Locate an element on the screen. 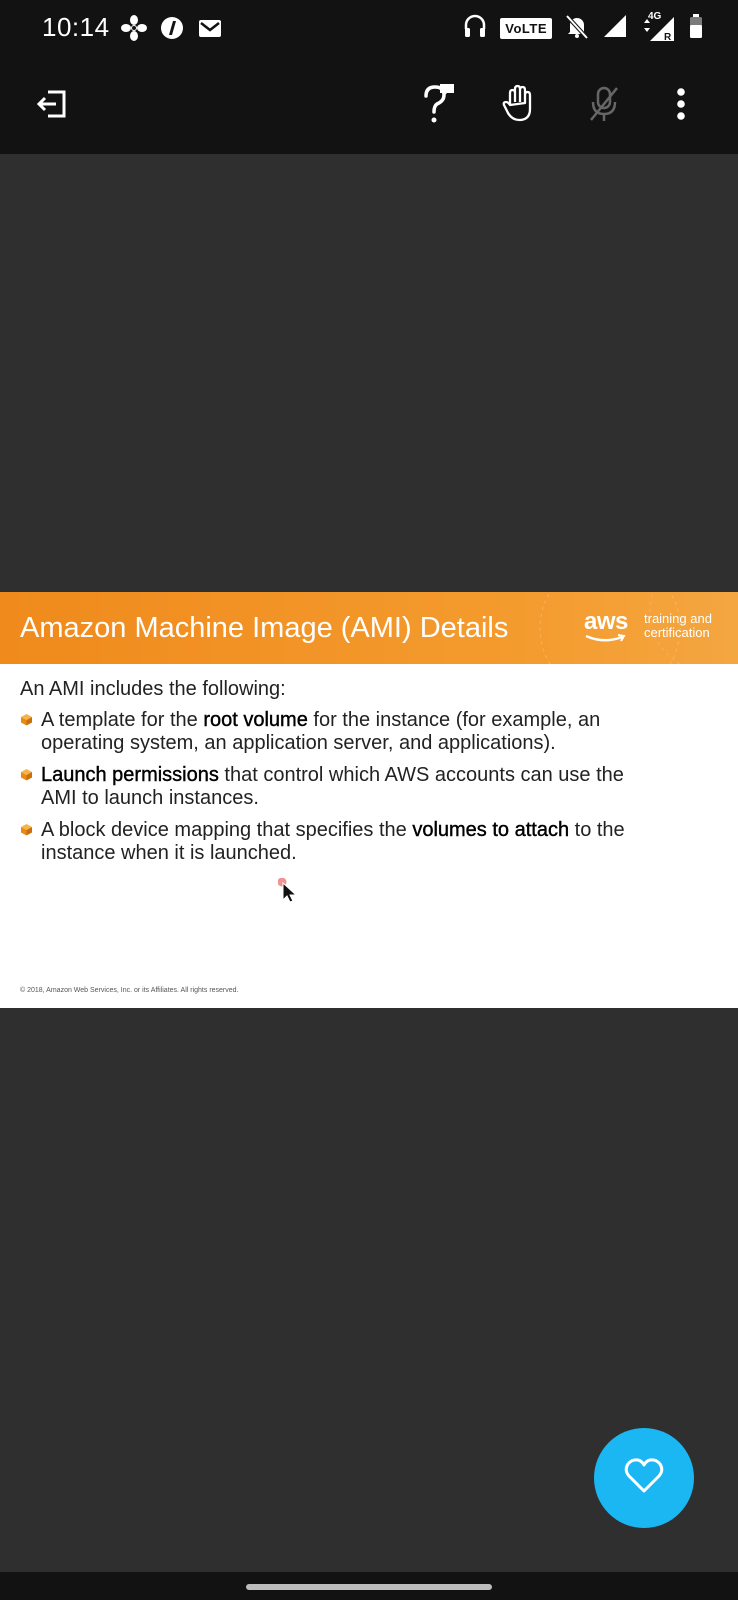 The width and height of the screenshot is (738, 1600). bullet-text: A template for the is located at coordinates (122, 720).